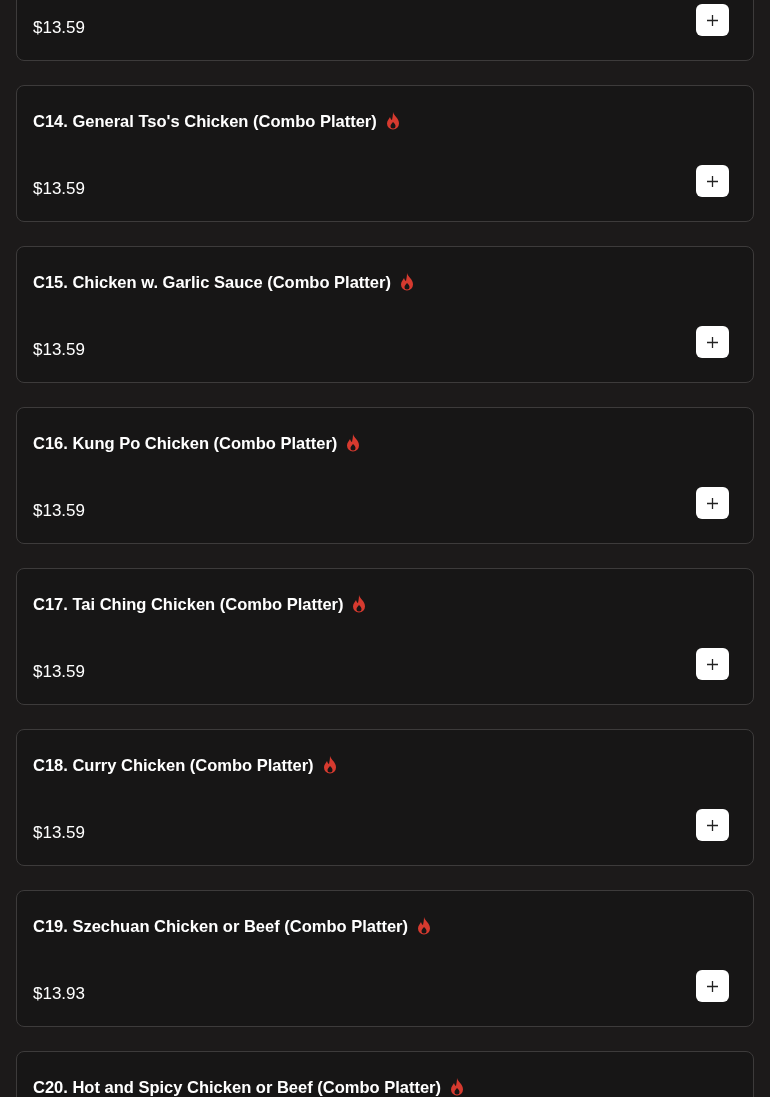  I want to click on item-title: C16. Kung Po Chicken (Combo Platter), so click(185, 443).